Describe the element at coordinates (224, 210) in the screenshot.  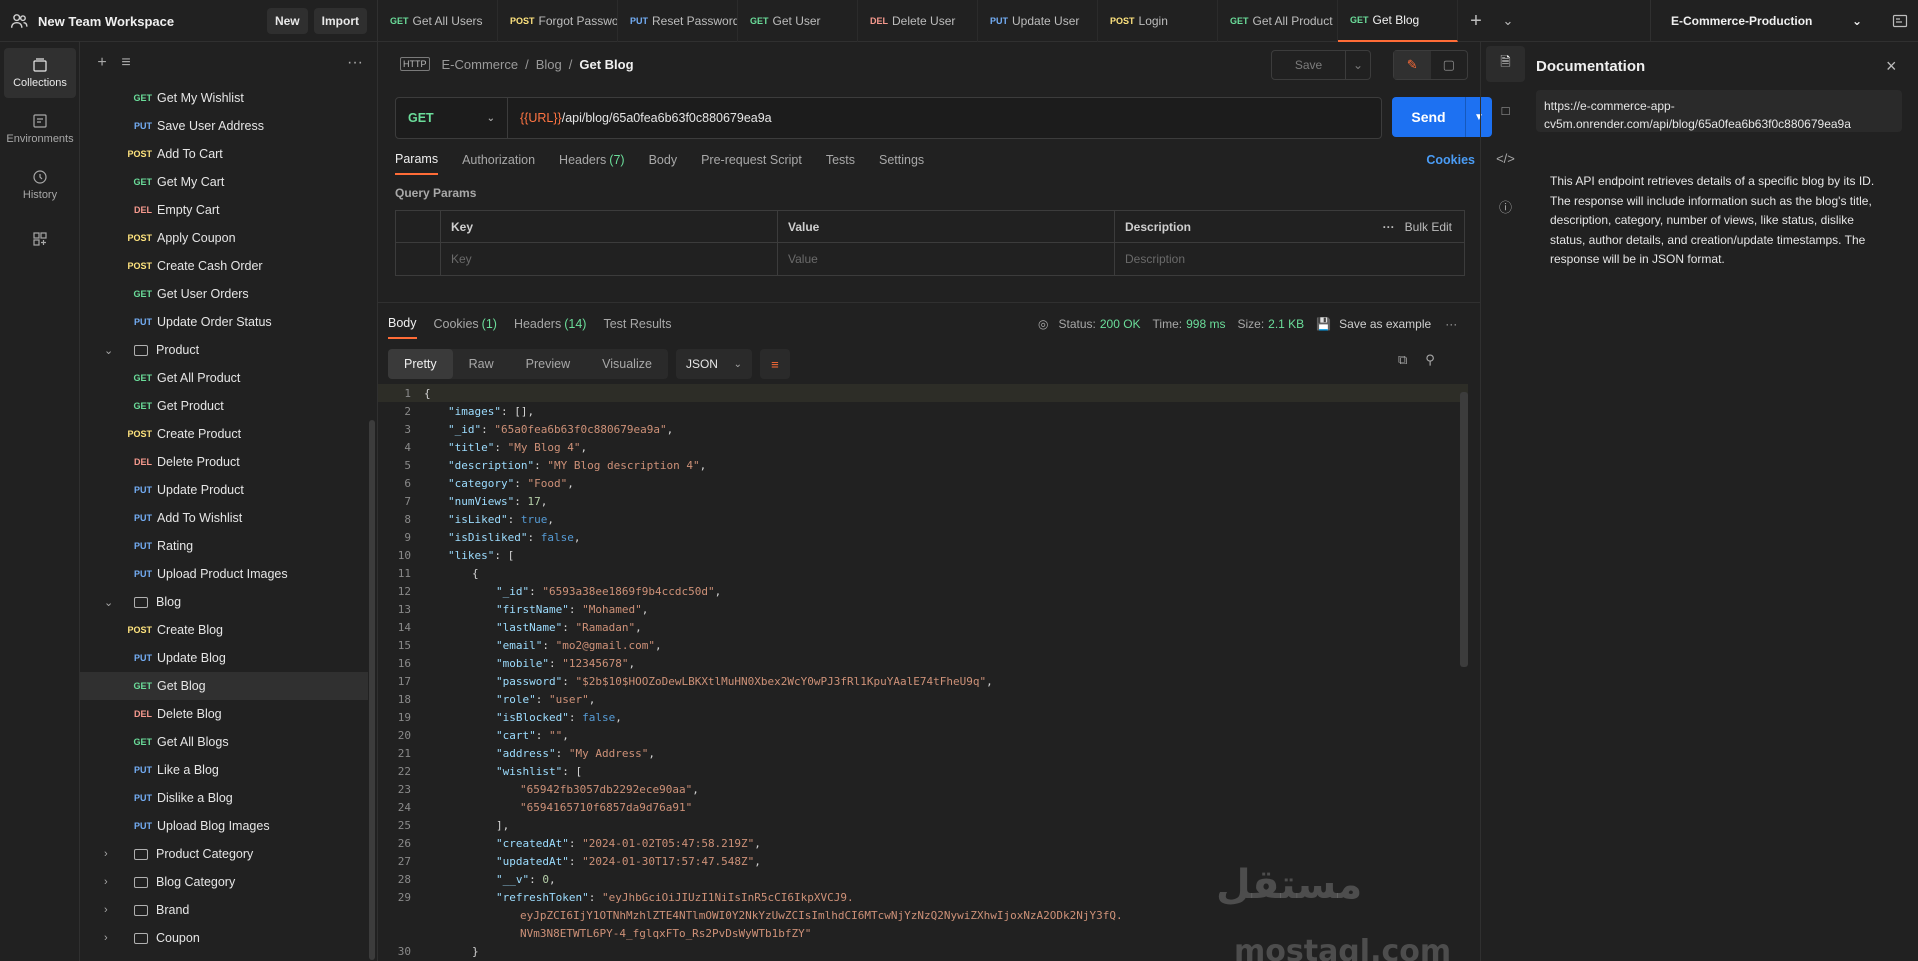
I see `sidebar-request-item: DEL Empty Cart` at that location.